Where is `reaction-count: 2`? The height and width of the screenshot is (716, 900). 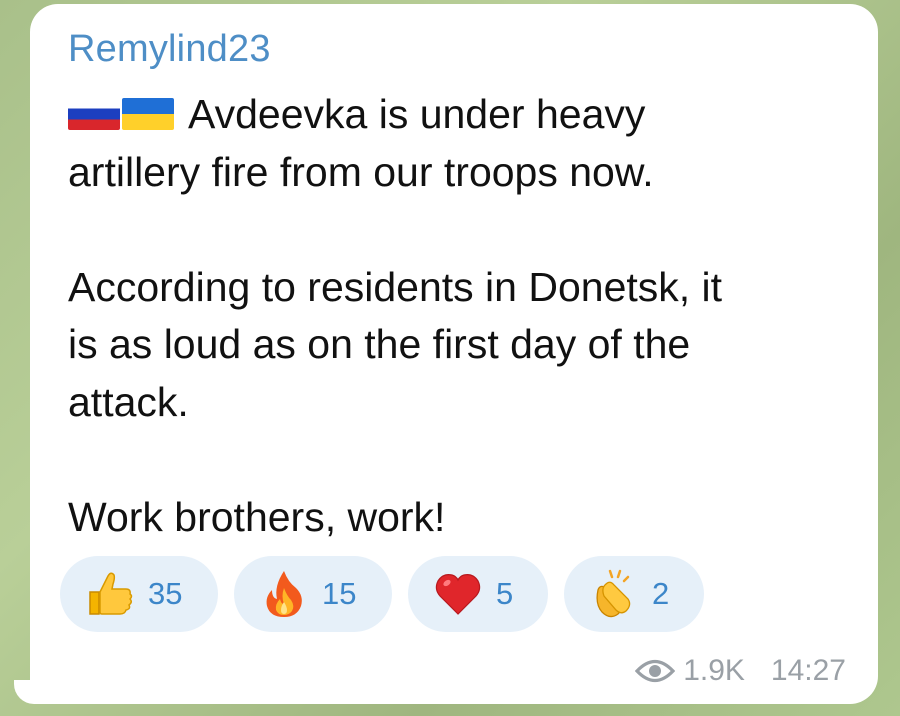 reaction-count: 2 is located at coordinates (661, 593).